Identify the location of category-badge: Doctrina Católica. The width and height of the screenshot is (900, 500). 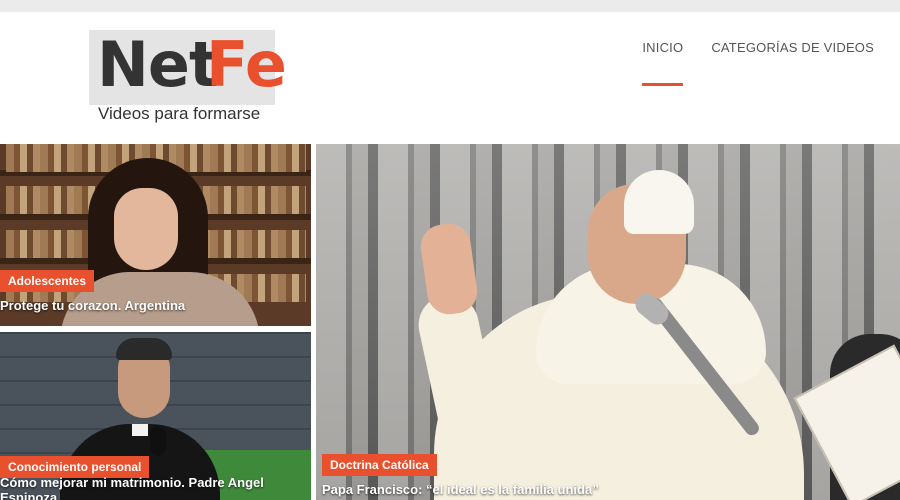
(379, 465).